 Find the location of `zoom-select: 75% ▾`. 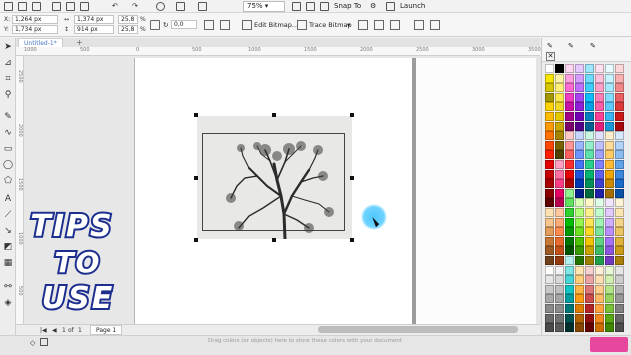

zoom-select: 75% ▾ is located at coordinates (264, 6).